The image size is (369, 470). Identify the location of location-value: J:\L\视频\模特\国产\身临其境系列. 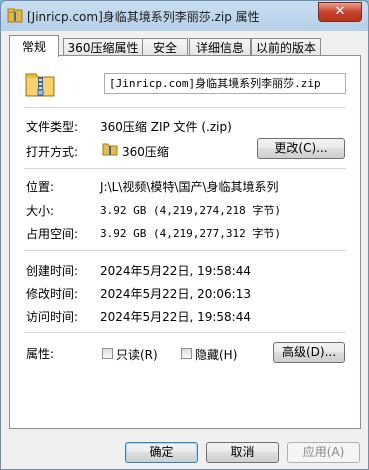
(189, 187).